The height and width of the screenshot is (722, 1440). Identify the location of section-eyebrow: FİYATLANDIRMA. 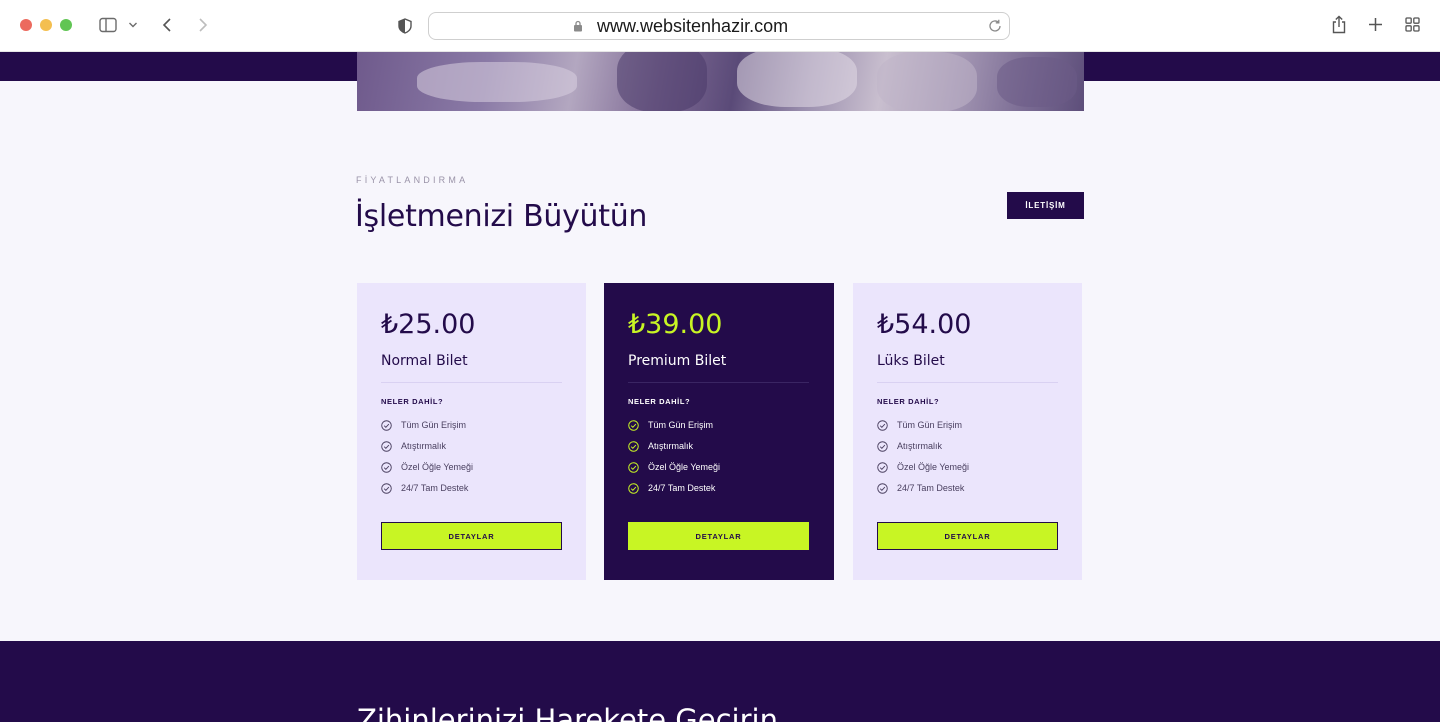
(412, 180).